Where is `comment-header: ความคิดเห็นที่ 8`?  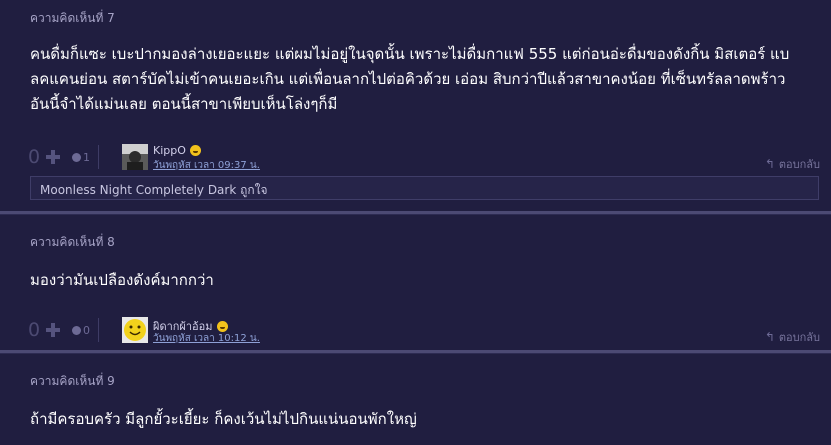
comment-header: ความคิดเห็นที่ 8 is located at coordinates (72, 242).